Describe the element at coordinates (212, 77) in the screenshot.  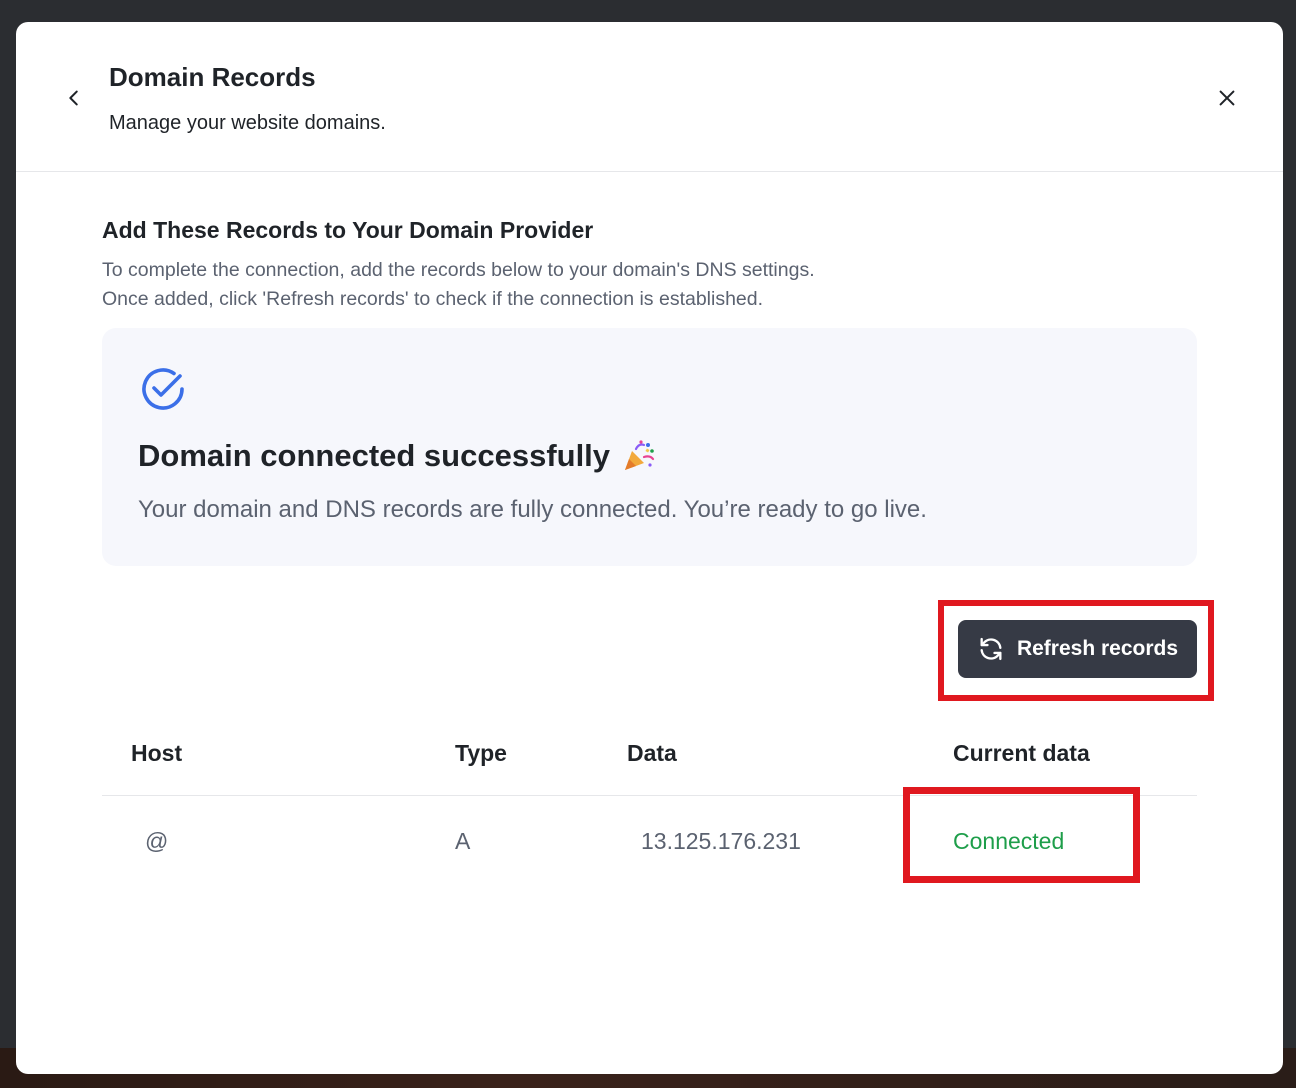
I see `page-title: Domain Records` at that location.